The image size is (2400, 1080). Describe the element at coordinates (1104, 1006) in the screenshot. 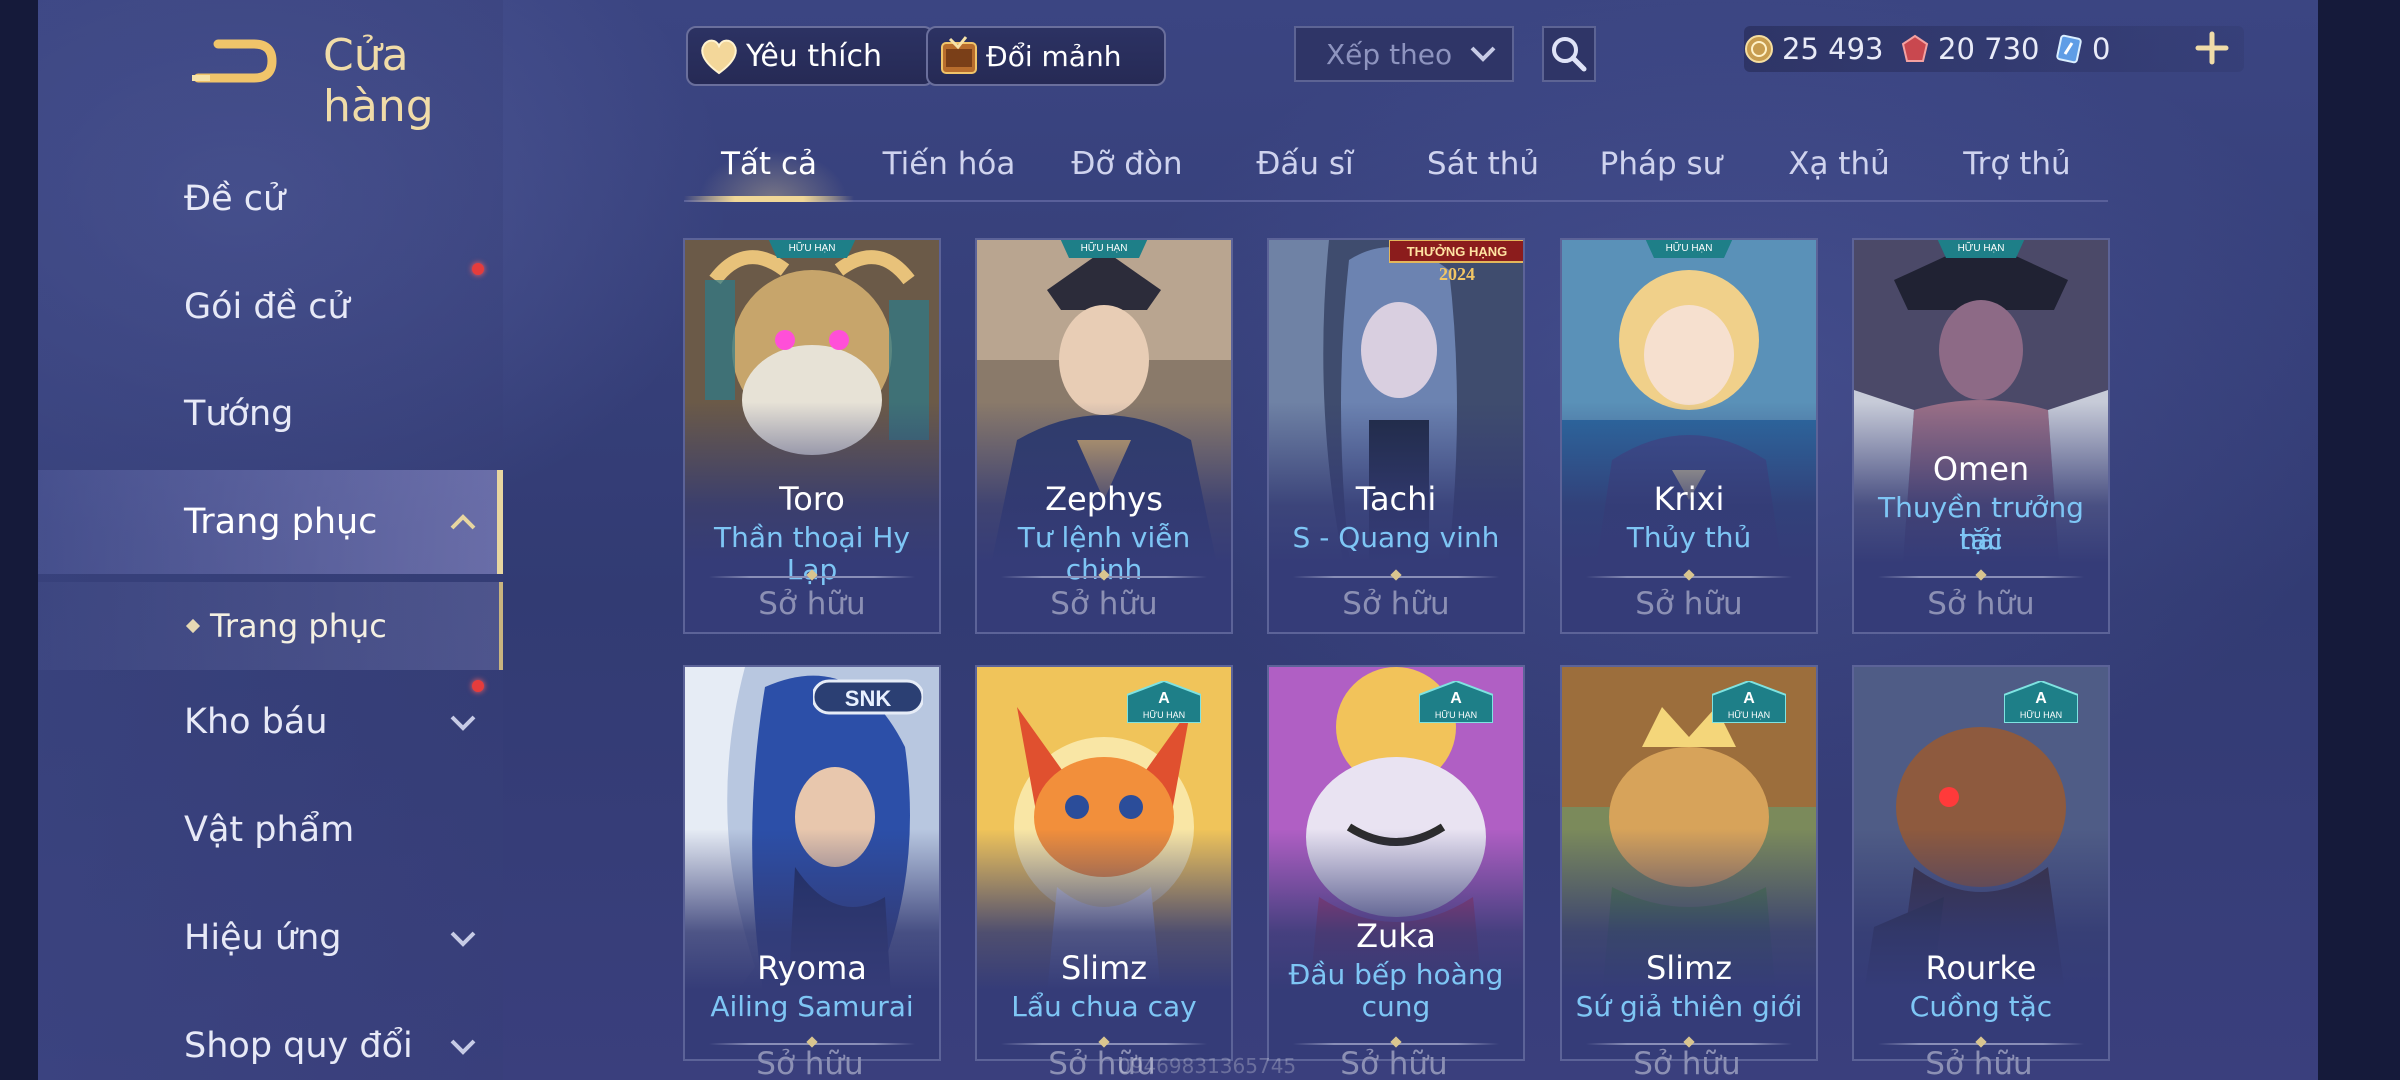

I see `skin-name: Lẩu chua cay` at that location.